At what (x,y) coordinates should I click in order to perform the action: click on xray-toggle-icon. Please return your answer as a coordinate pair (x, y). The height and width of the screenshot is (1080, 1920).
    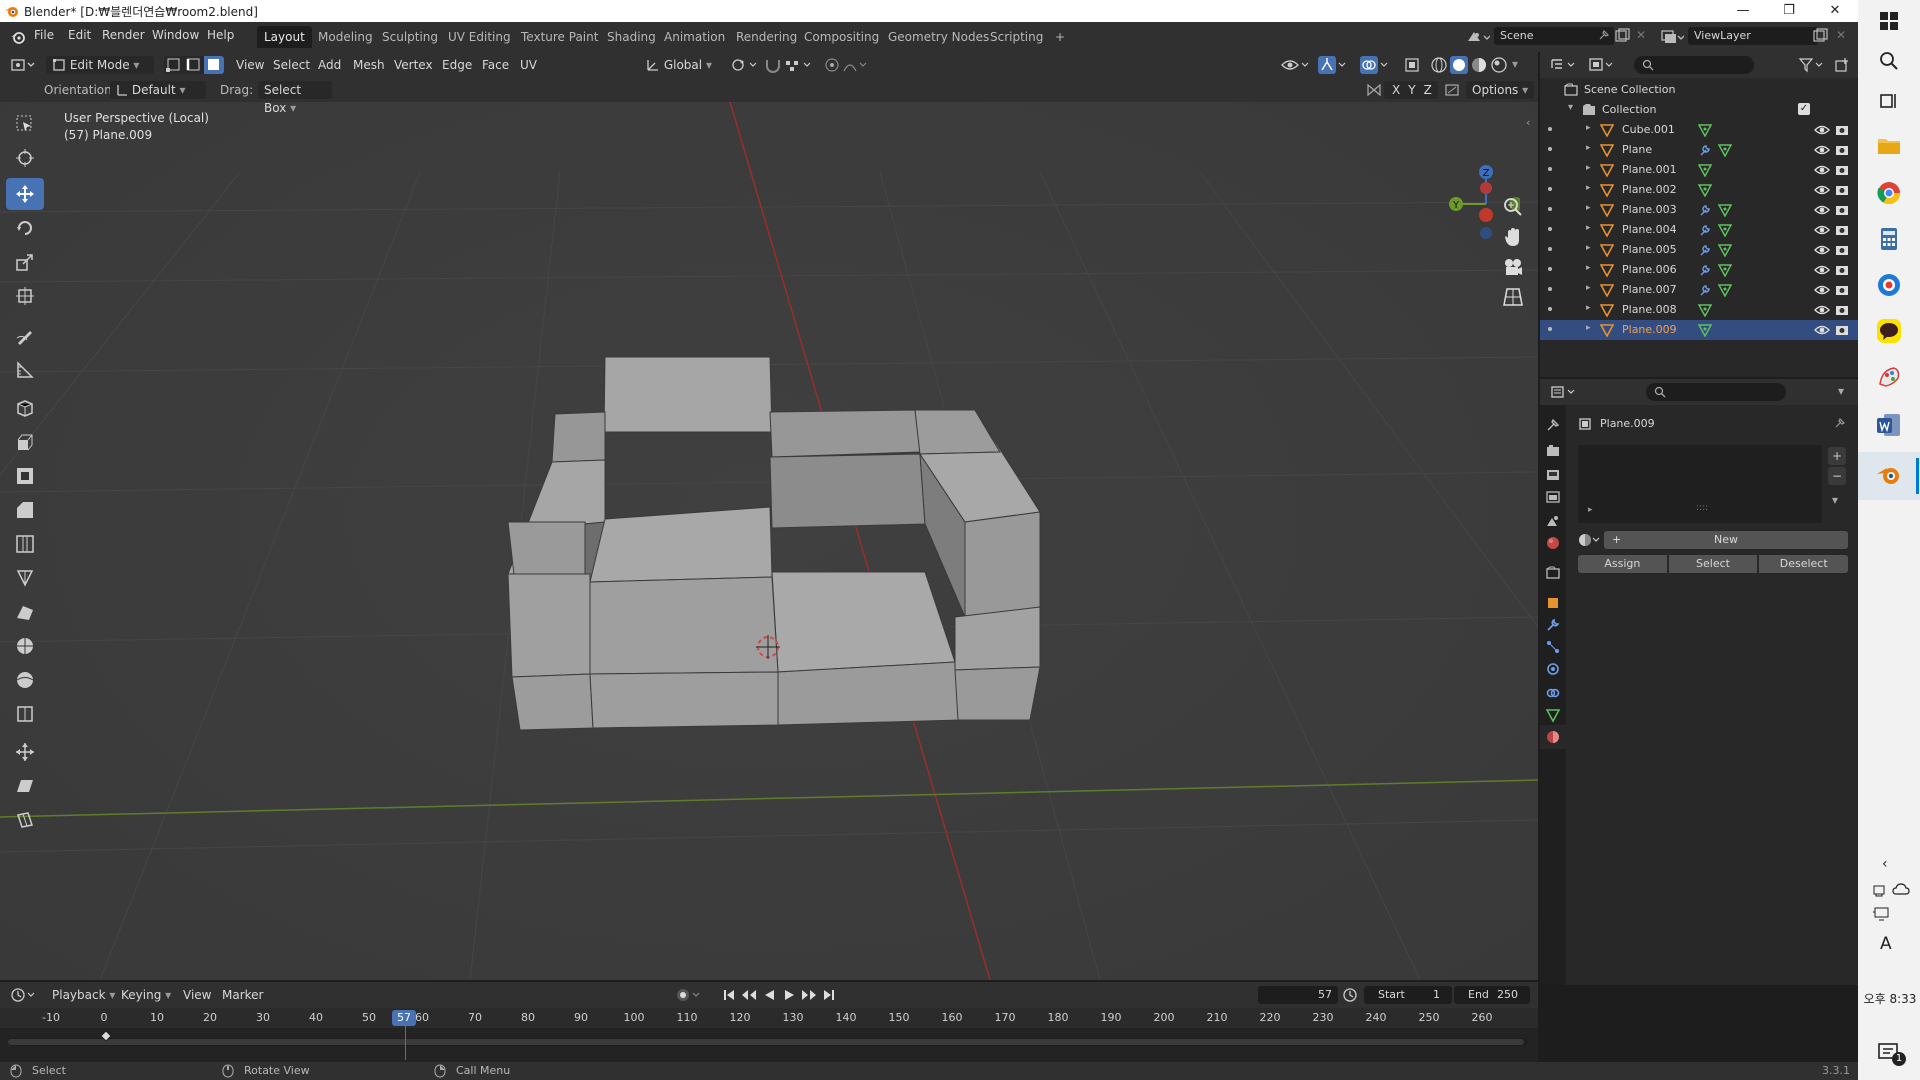
    Looking at the image, I should click on (1412, 65).